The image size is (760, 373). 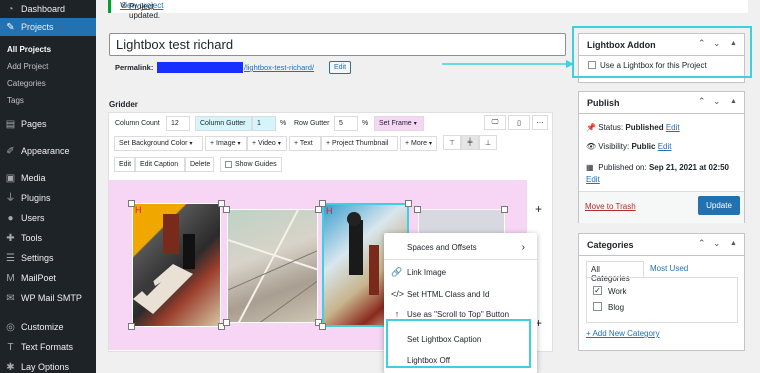 What do you see at coordinates (48, 151) in the screenshot?
I see `sidebar-item-appearance: ✐ Appearance` at bounding box center [48, 151].